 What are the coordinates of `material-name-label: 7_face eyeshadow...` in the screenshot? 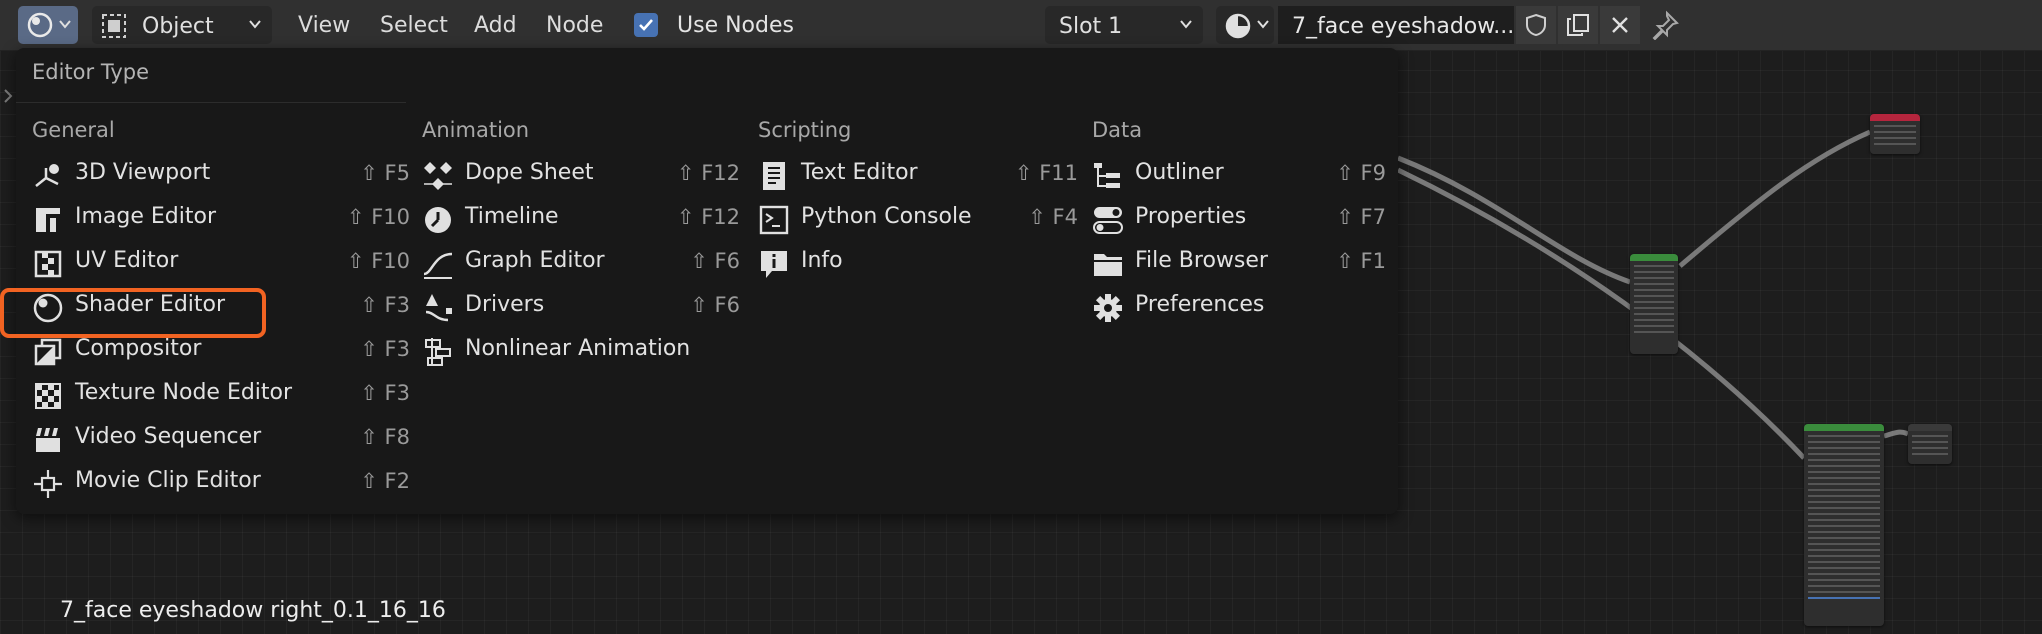 It's located at (1403, 26).